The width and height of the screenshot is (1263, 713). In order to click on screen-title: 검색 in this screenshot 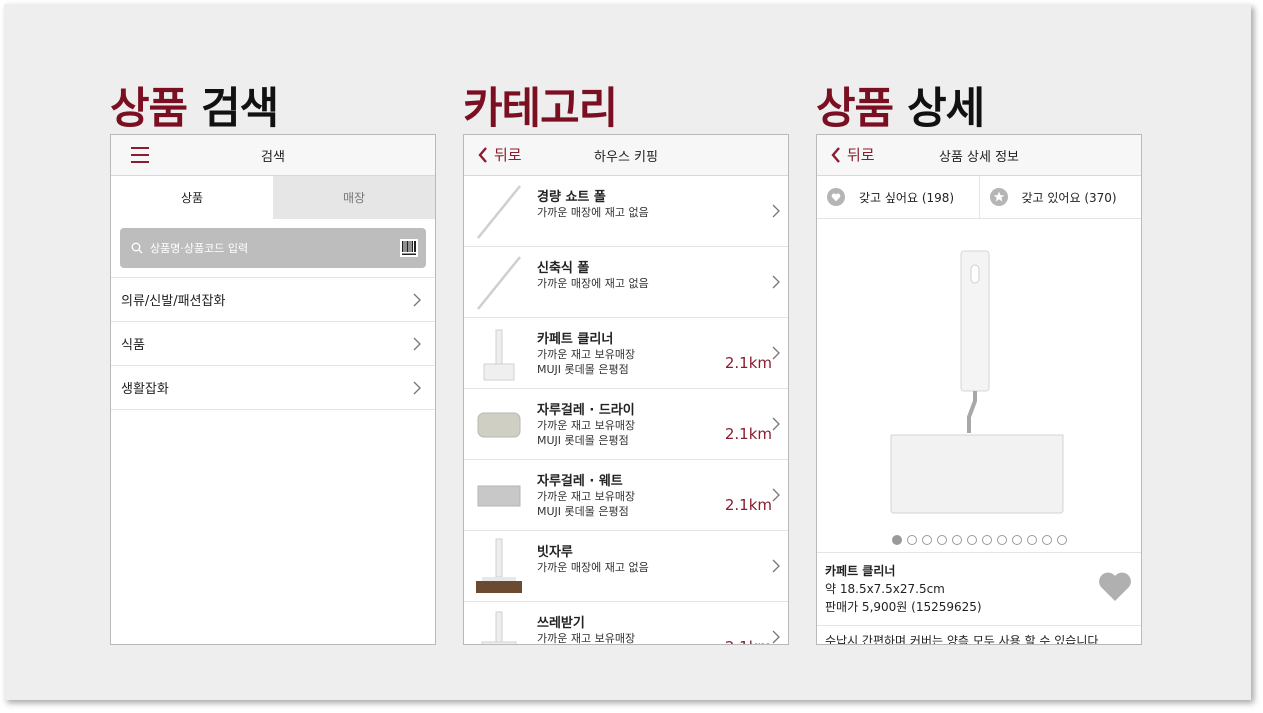, I will do `click(273, 157)`.